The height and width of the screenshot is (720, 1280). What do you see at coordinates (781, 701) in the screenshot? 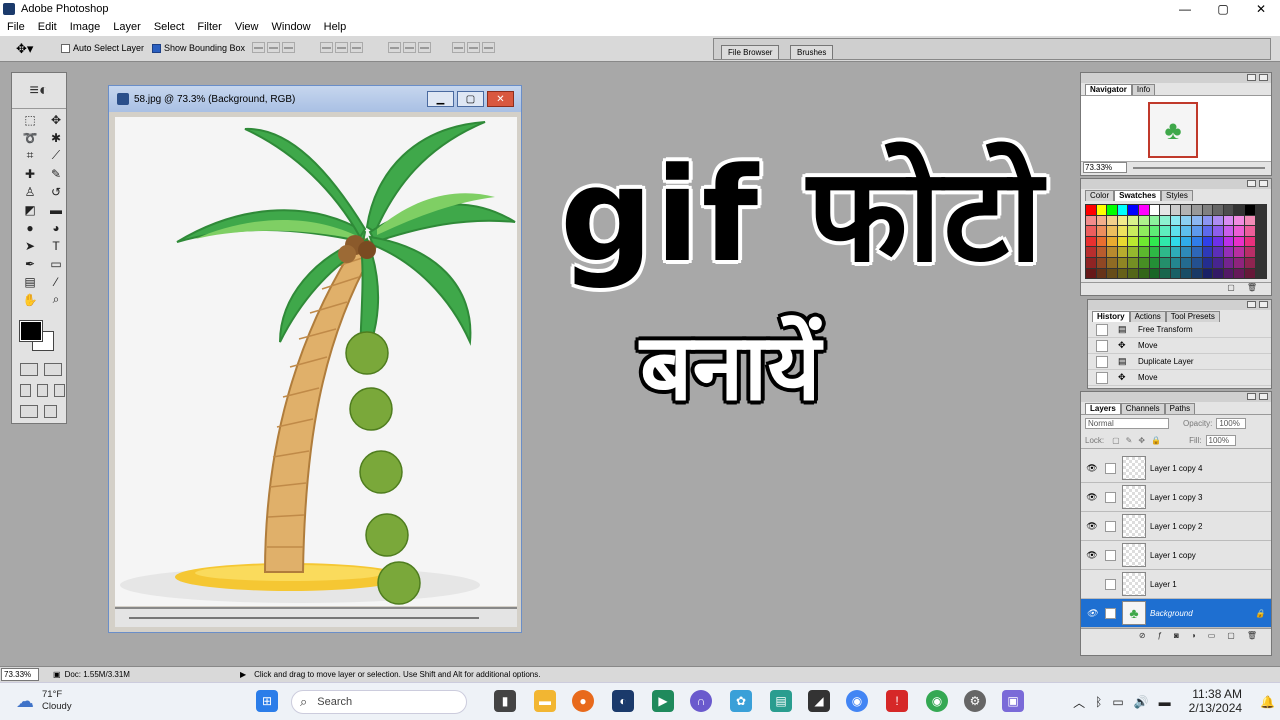
I see `notes-app-icon: ▤` at bounding box center [781, 701].